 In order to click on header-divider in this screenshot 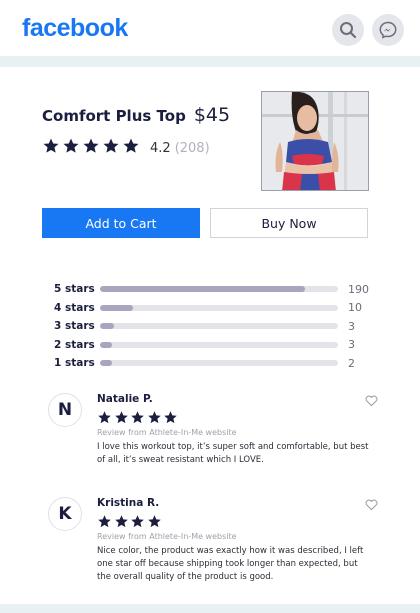, I will do `click(210, 61)`.